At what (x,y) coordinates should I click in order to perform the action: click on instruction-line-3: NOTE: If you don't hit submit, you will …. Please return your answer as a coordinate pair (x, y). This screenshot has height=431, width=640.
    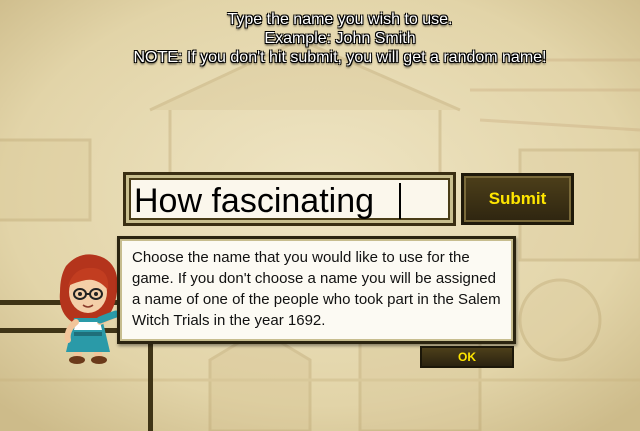
    Looking at the image, I should click on (340, 57).